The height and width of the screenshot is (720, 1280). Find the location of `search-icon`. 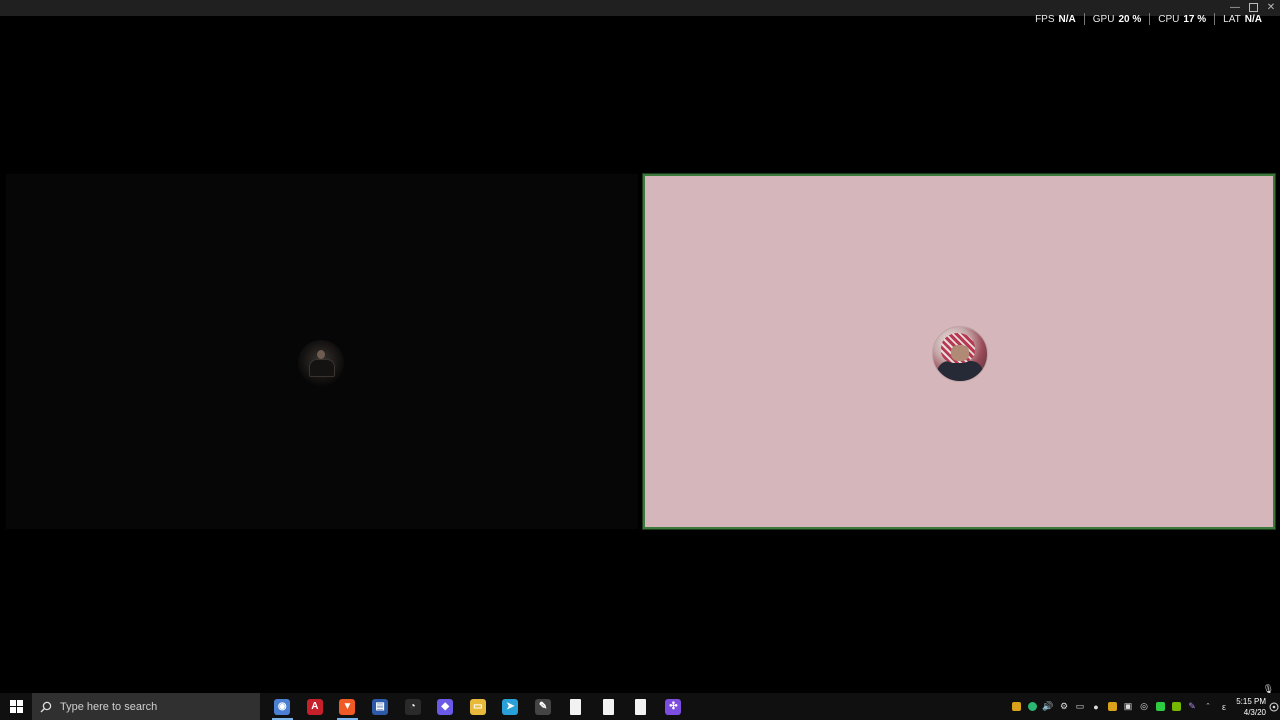

search-icon is located at coordinates (46, 706).